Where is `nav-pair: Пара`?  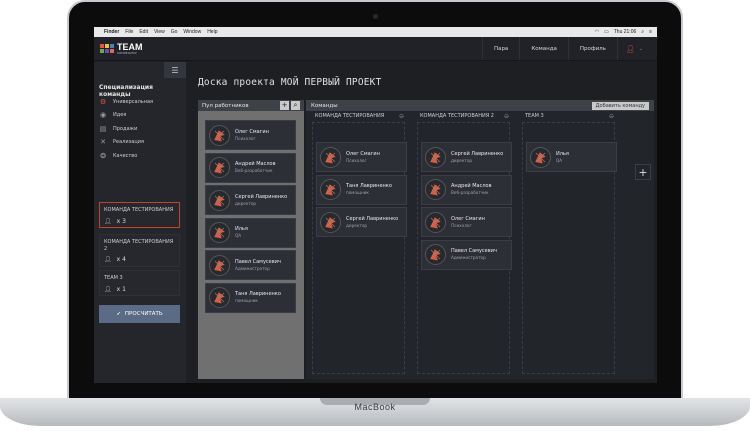 nav-pair: Пара is located at coordinates (500, 48).